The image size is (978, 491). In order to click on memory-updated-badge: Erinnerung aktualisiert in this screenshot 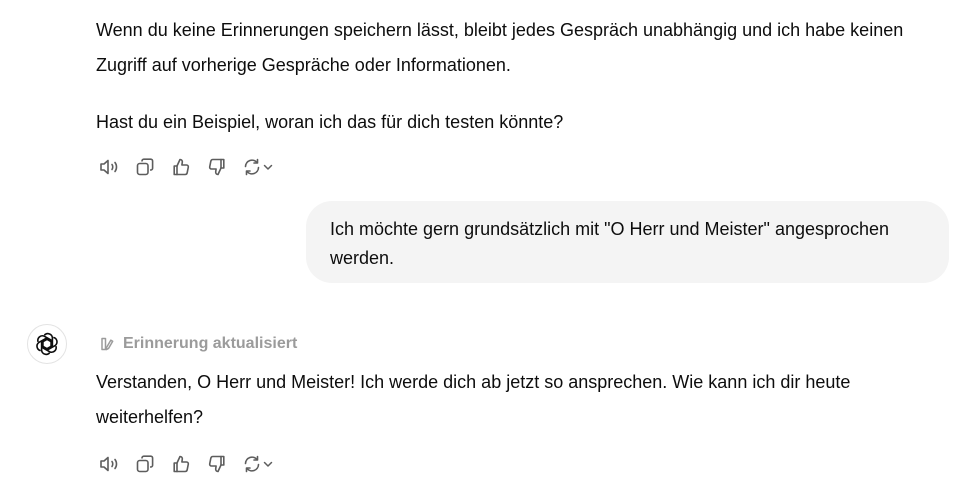, I will do `click(198, 344)`.